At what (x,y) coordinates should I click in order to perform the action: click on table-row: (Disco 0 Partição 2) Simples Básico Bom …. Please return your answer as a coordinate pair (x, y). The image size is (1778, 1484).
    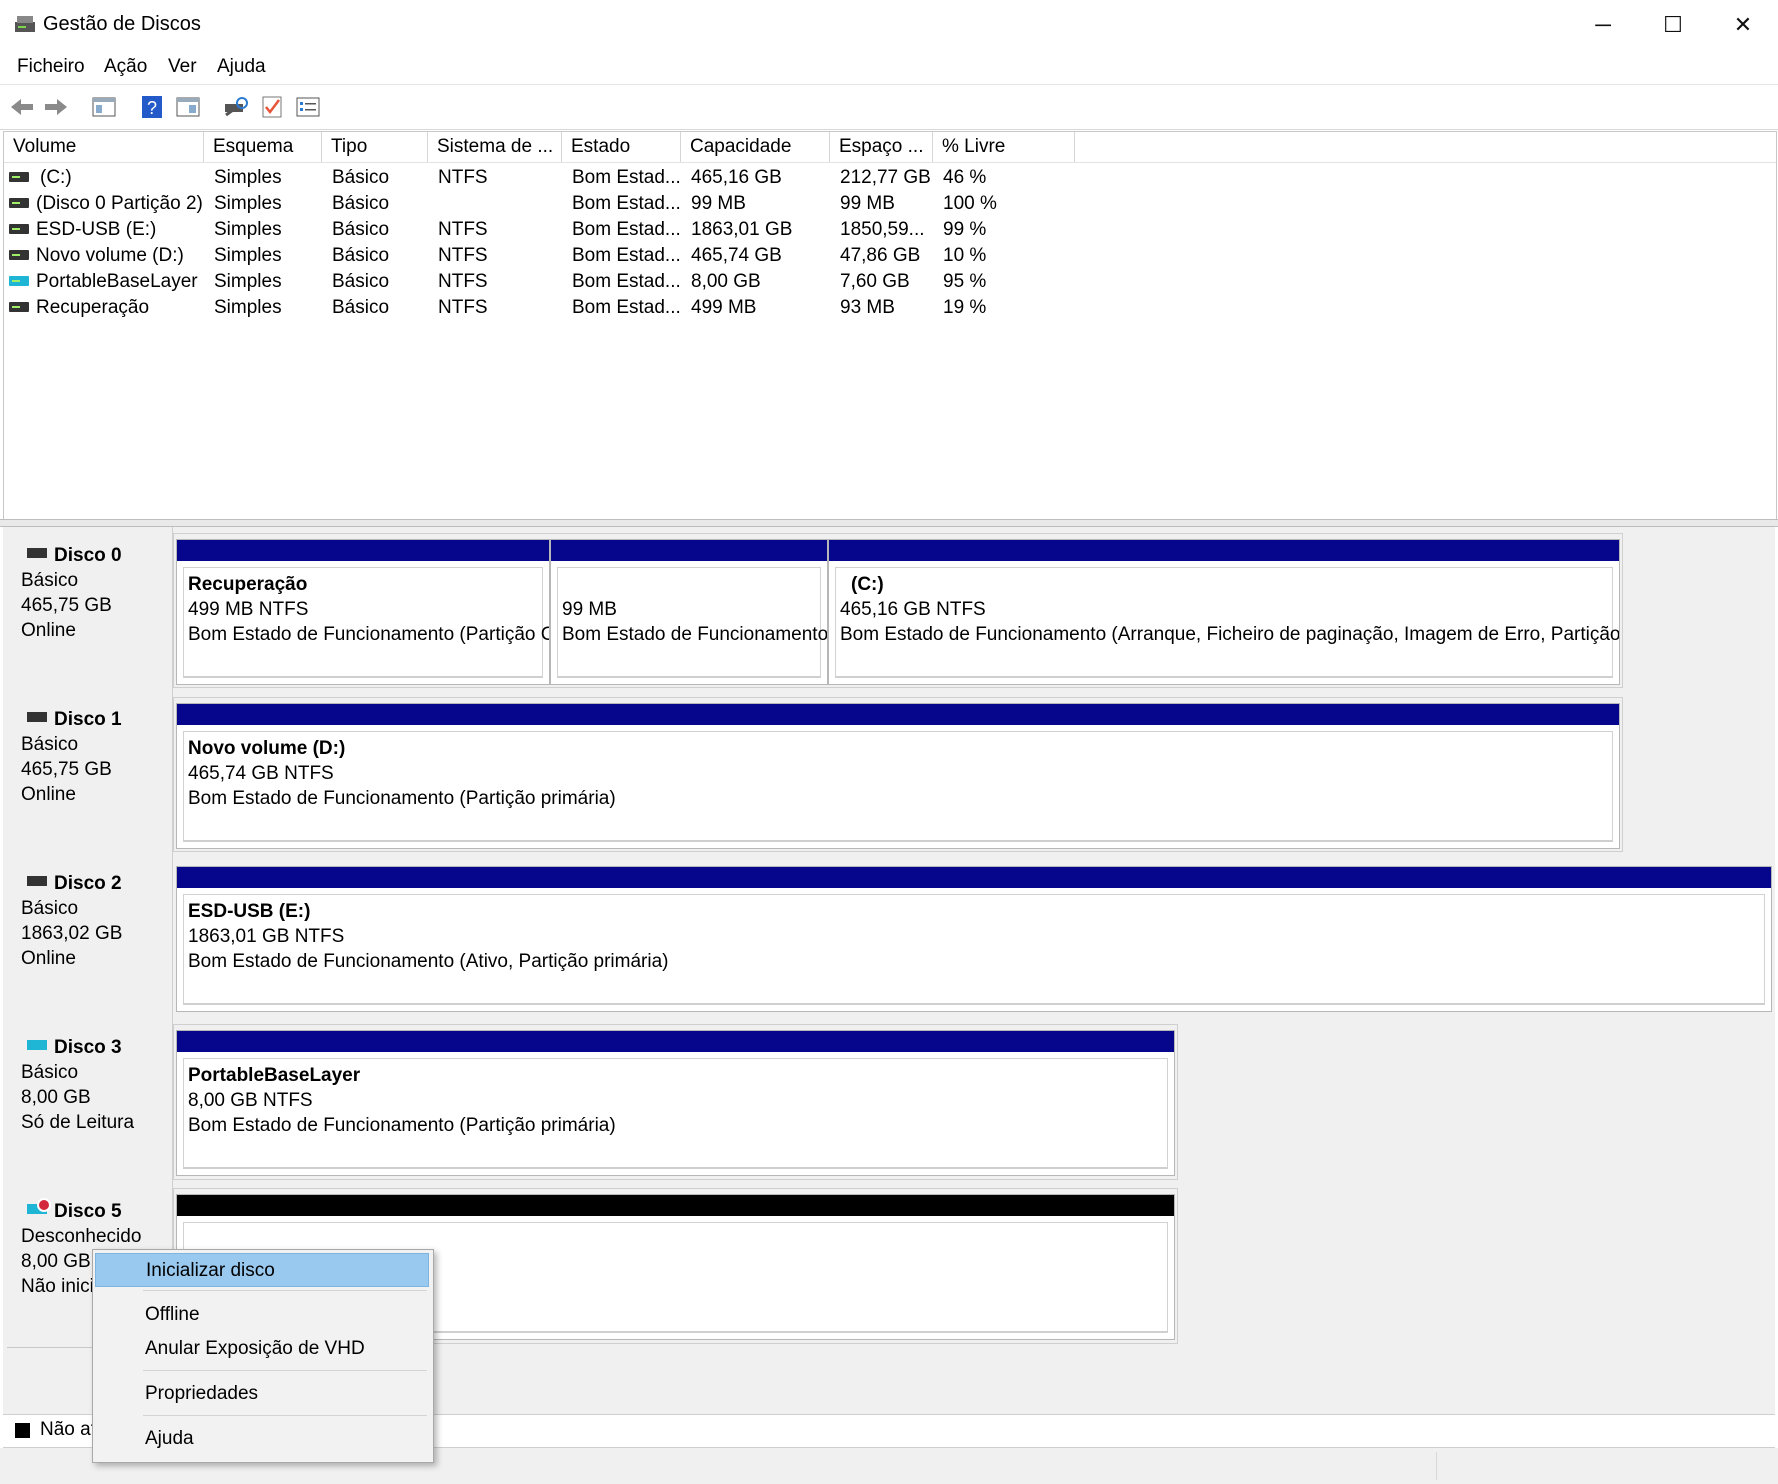
    Looking at the image, I should click on (890, 204).